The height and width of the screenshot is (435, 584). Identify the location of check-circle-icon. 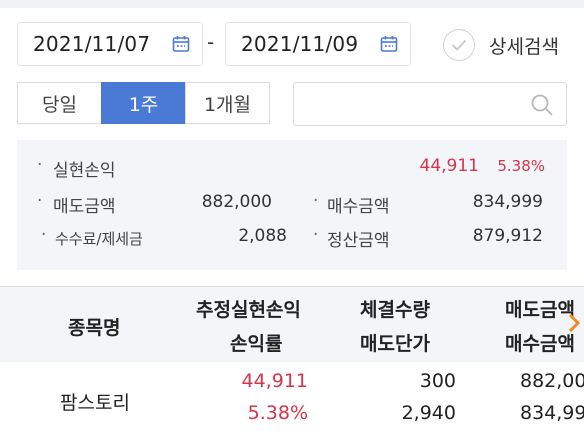
(459, 45).